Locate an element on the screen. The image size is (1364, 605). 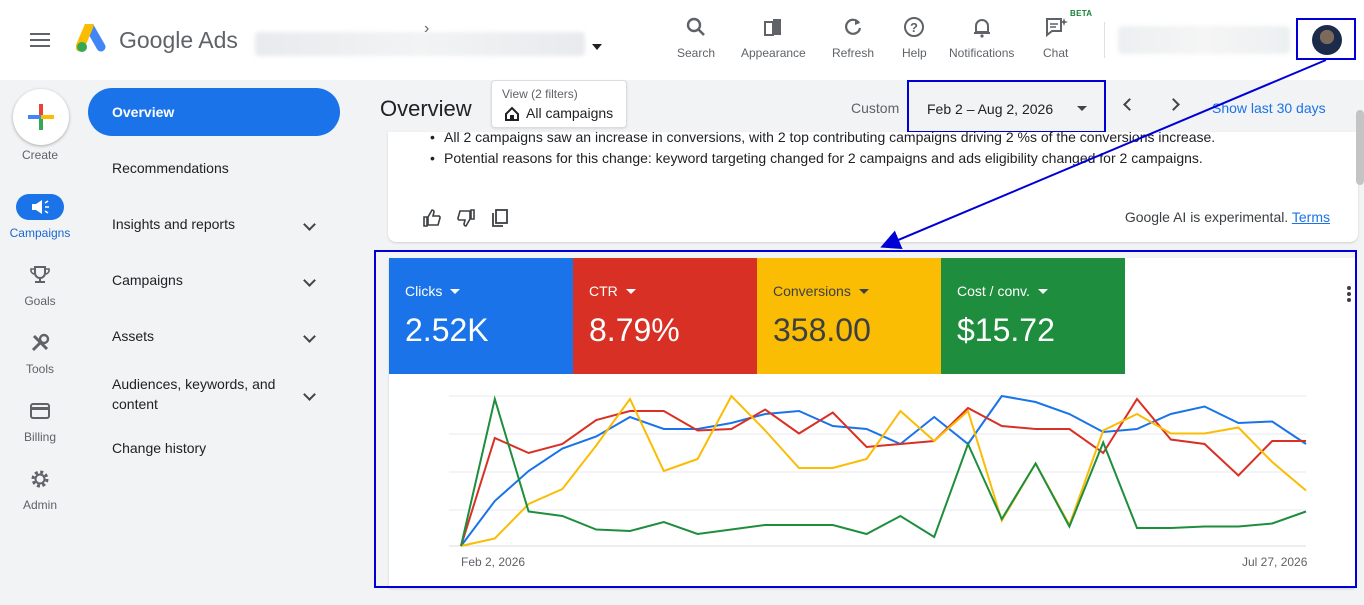
trophy-icon is located at coordinates (40, 274).